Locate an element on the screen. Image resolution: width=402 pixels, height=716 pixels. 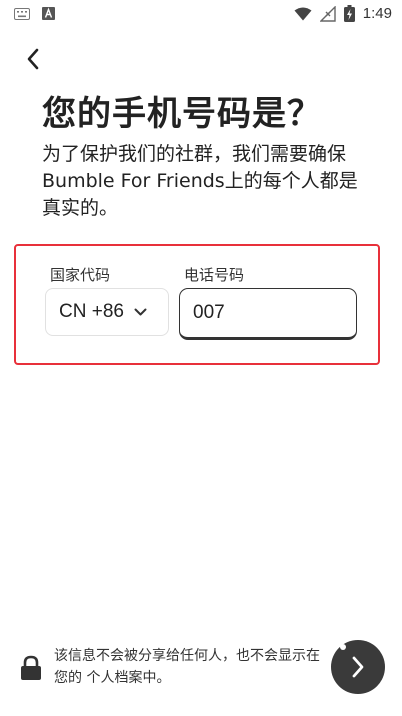
sparkle-decoration is located at coordinates (343, 647).